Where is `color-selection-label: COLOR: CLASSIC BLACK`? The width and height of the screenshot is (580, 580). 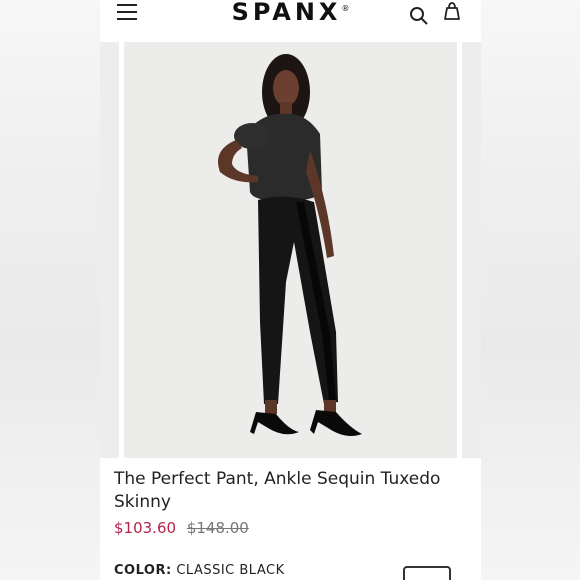 color-selection-label: COLOR: CLASSIC BLACK is located at coordinates (199, 570).